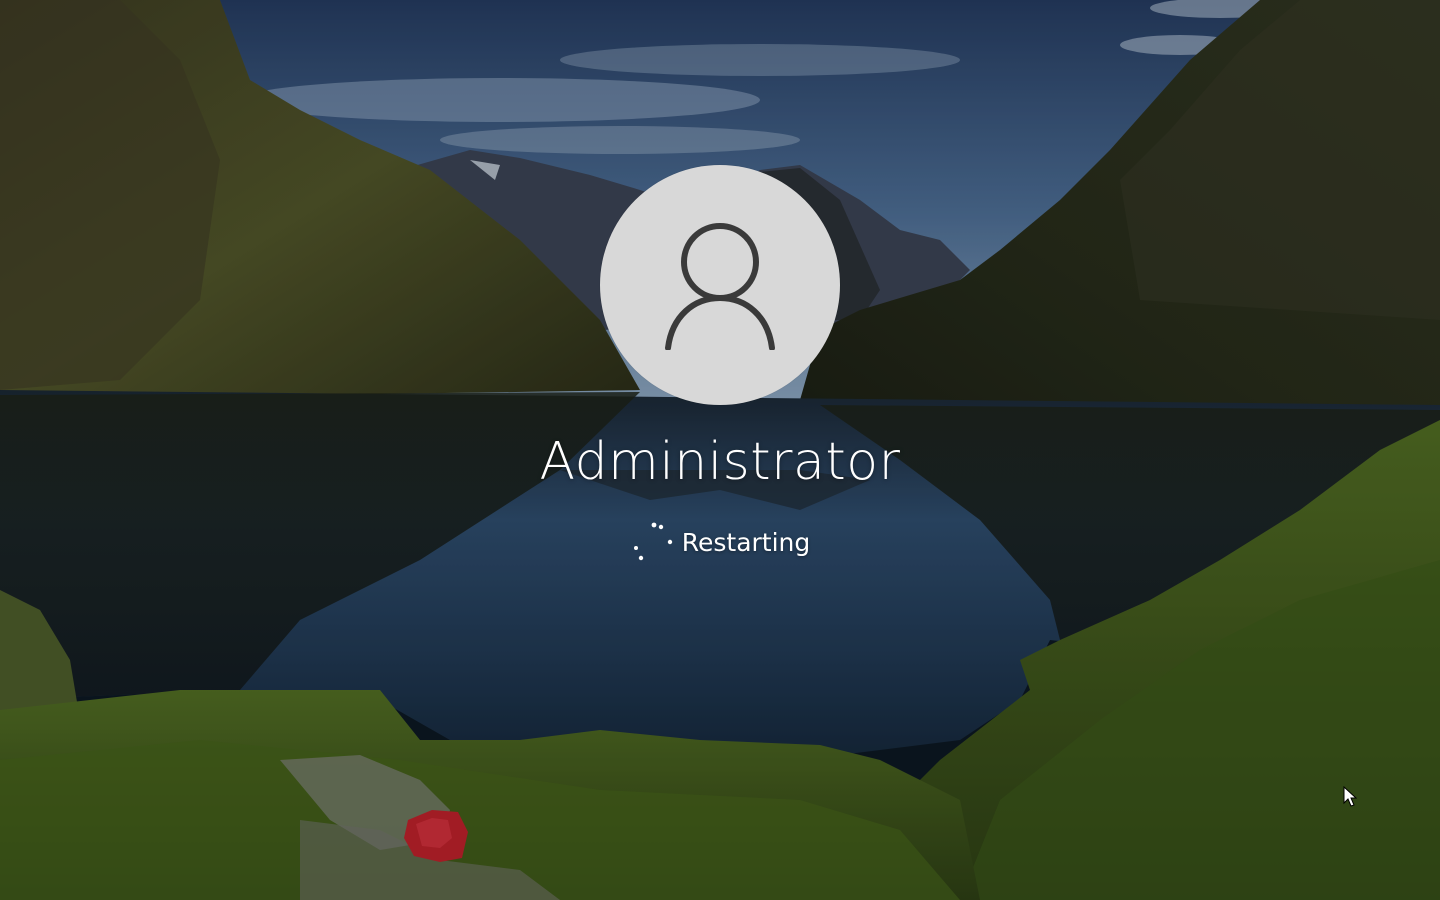 The width and height of the screenshot is (1440, 900). I want to click on status-row: Restarting, so click(720, 542).